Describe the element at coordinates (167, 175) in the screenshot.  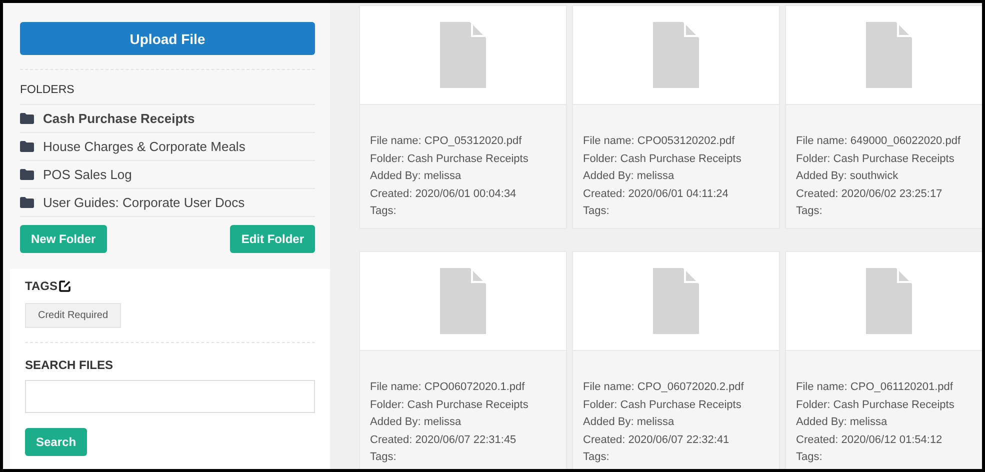
I see `folder-item: POS Sales Log` at that location.